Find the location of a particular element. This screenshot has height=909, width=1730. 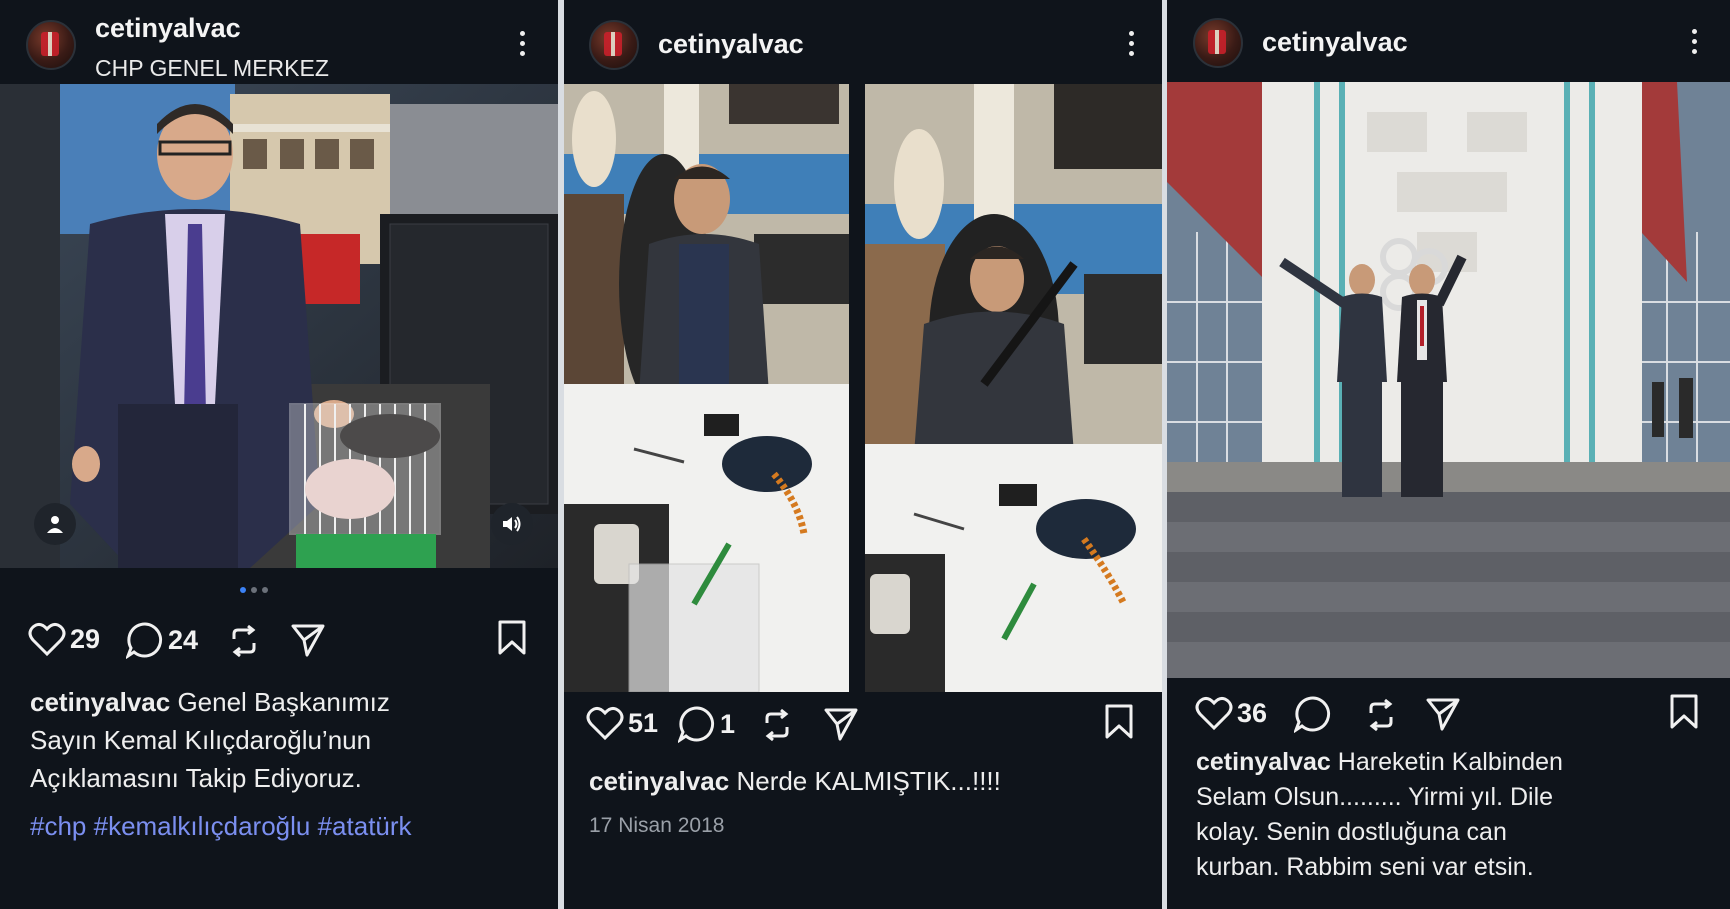

comment-button: 24 is located at coordinates (162, 640).